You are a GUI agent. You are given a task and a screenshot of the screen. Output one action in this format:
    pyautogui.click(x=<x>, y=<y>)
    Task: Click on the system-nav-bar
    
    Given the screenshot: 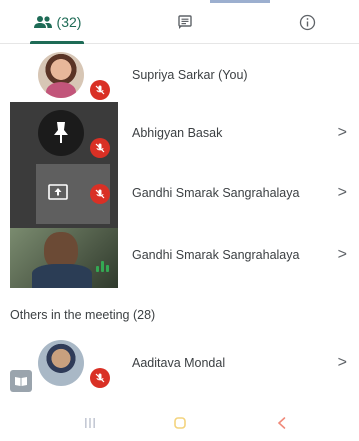 What is the action you would take?
    pyautogui.click(x=179, y=423)
    